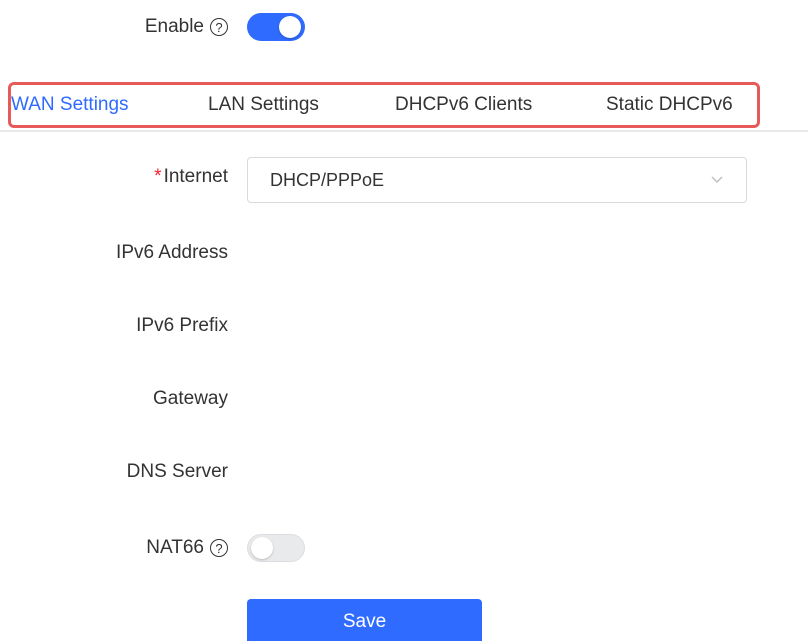  I want to click on ipv6-prefix-label: IPv6 Prefix, so click(182, 325).